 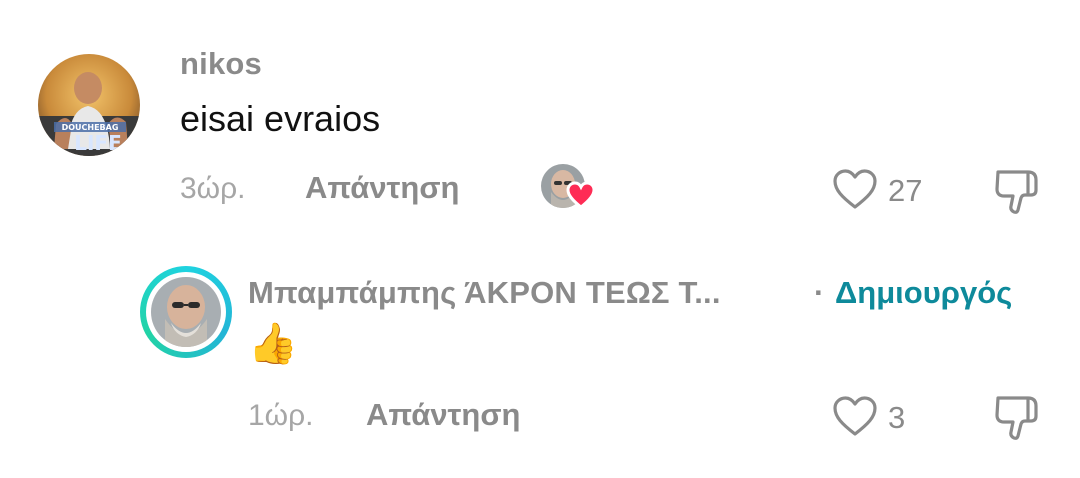 I want to click on comment-timestamp: 3ώρ., so click(x=213, y=188).